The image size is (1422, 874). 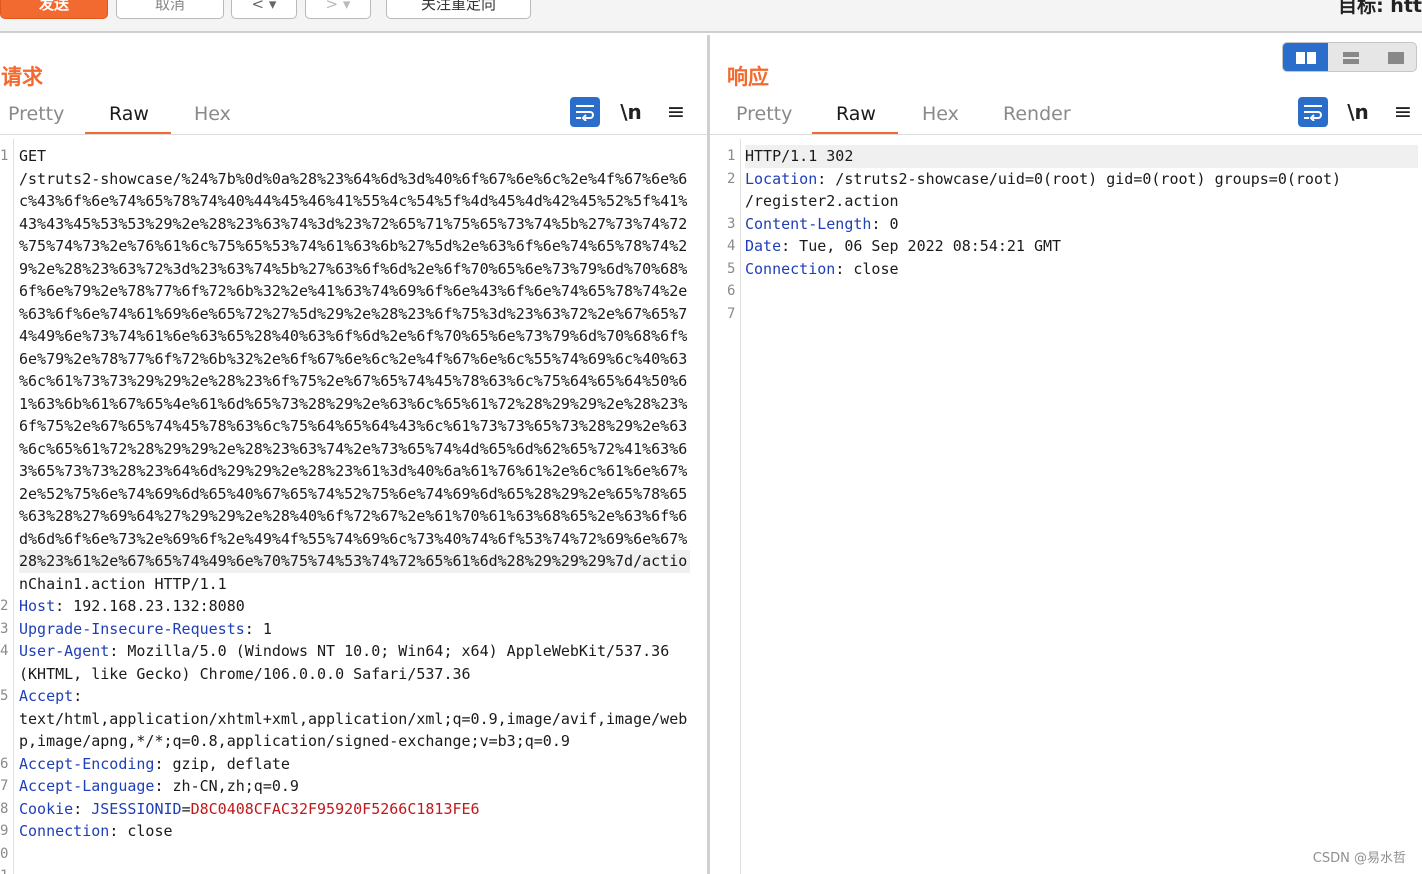 I want to click on response-tab-pretty: Pretty, so click(x=764, y=117).